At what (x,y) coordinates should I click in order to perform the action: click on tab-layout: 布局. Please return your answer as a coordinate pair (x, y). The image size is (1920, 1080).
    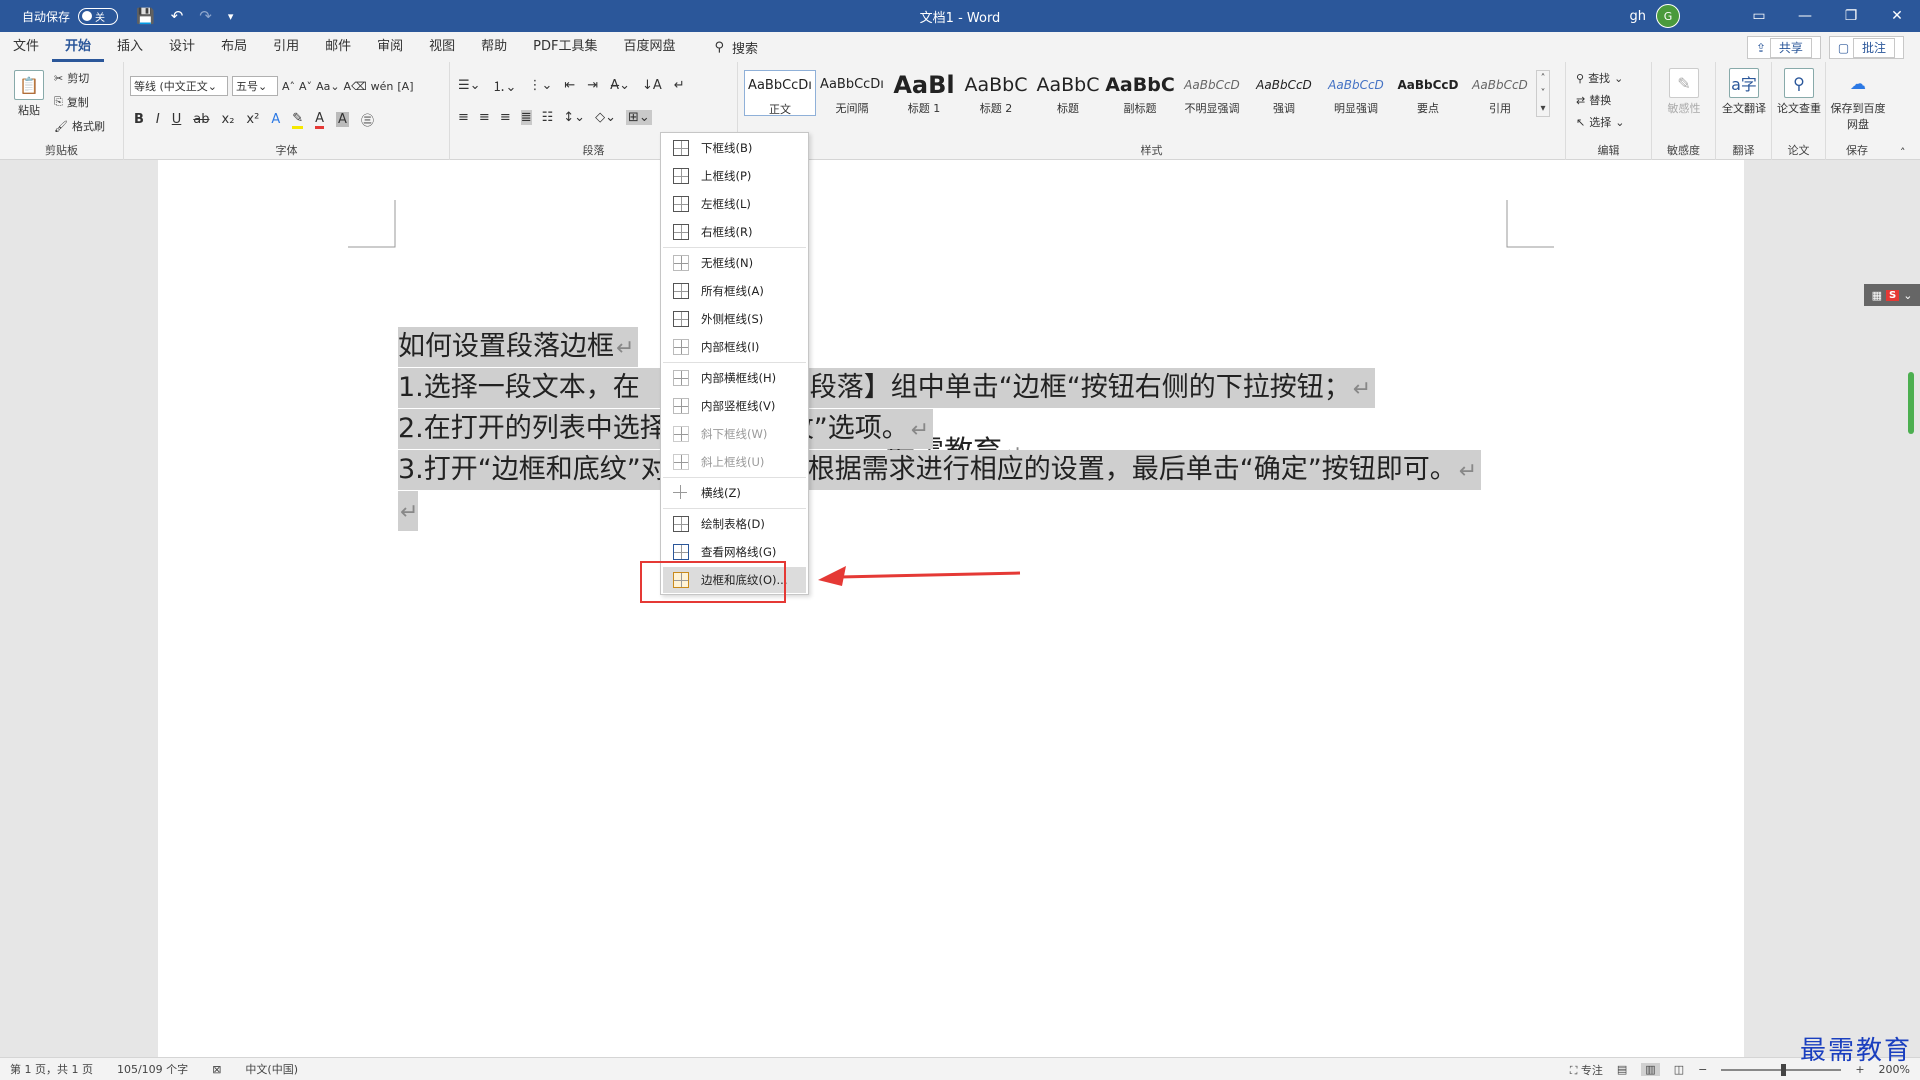
    Looking at the image, I should click on (234, 47).